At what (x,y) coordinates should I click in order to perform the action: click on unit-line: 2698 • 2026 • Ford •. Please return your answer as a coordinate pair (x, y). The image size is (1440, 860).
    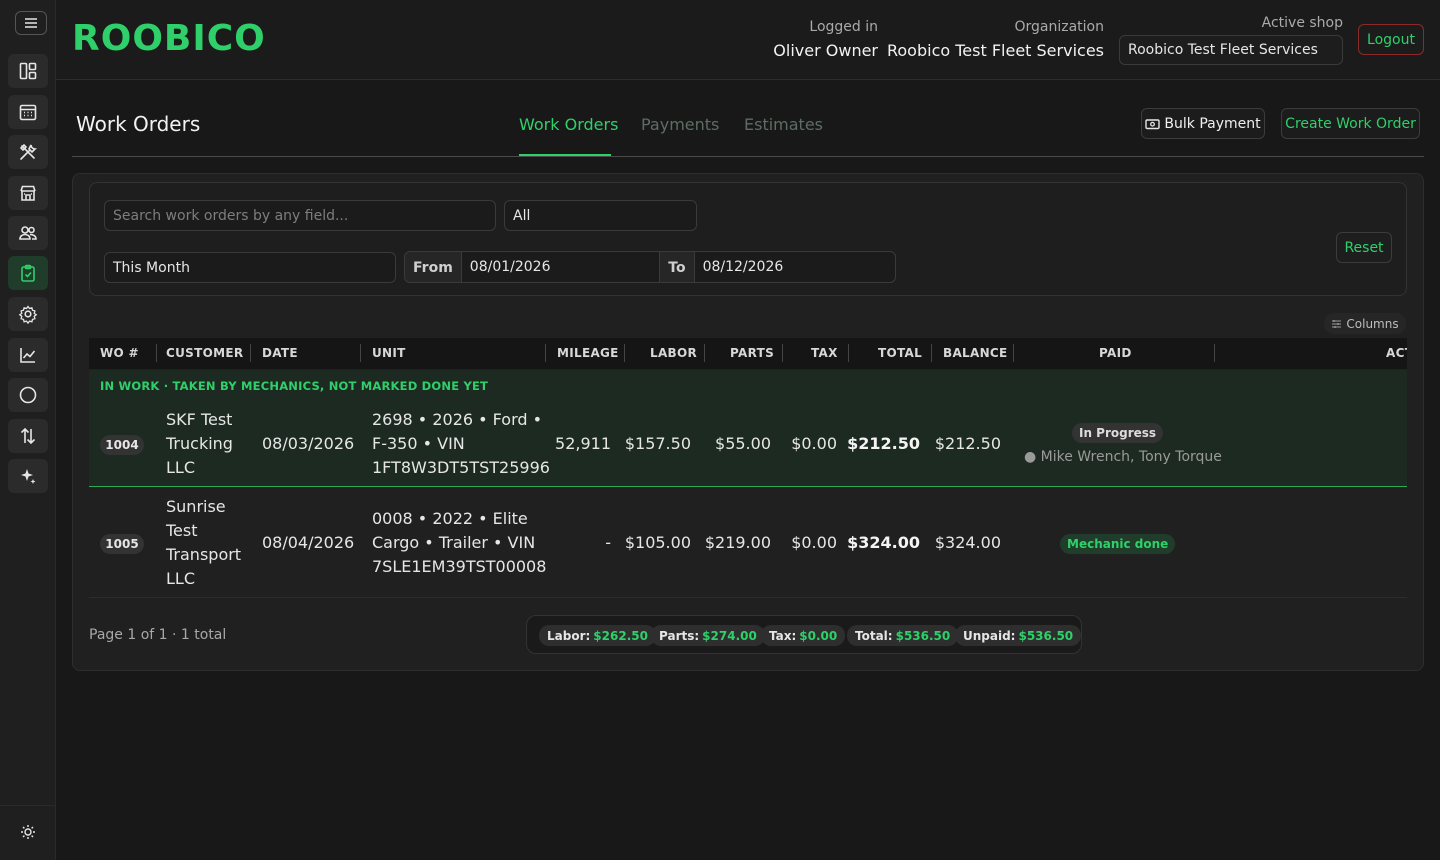
    Looking at the image, I should click on (457, 419).